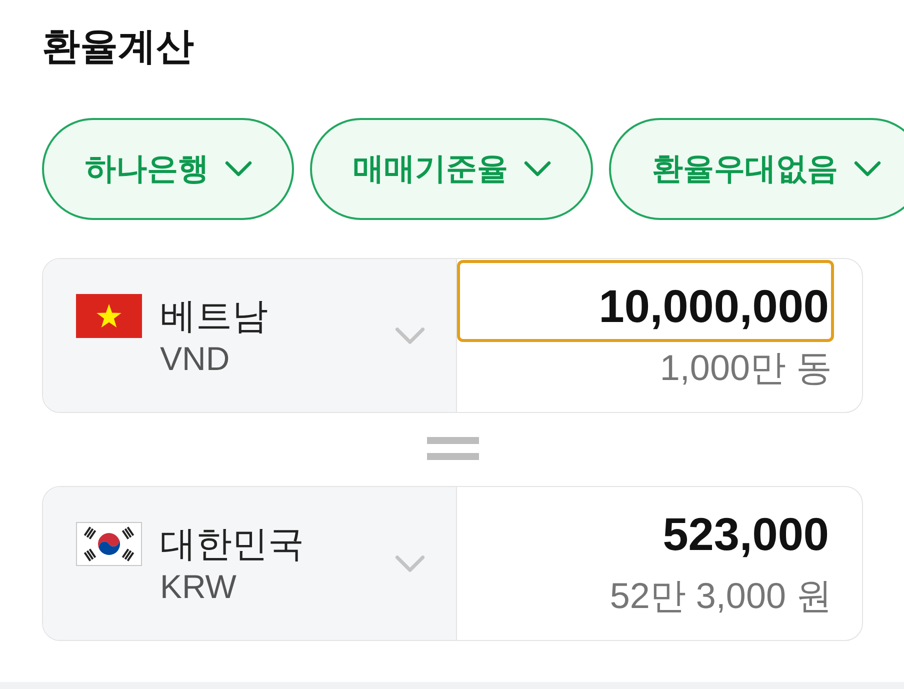  I want to click on country-name: 대한민국, so click(232, 544).